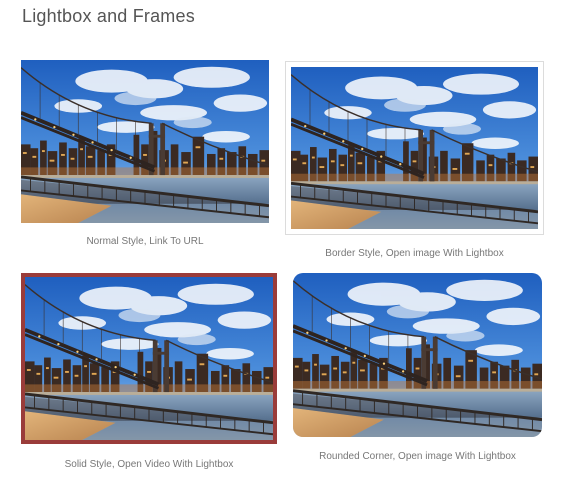 This screenshot has height=478, width=579. Describe the element at coordinates (417, 456) in the screenshot. I see `gallery-caption: Rounded Corner, Open image With Lightbox` at that location.